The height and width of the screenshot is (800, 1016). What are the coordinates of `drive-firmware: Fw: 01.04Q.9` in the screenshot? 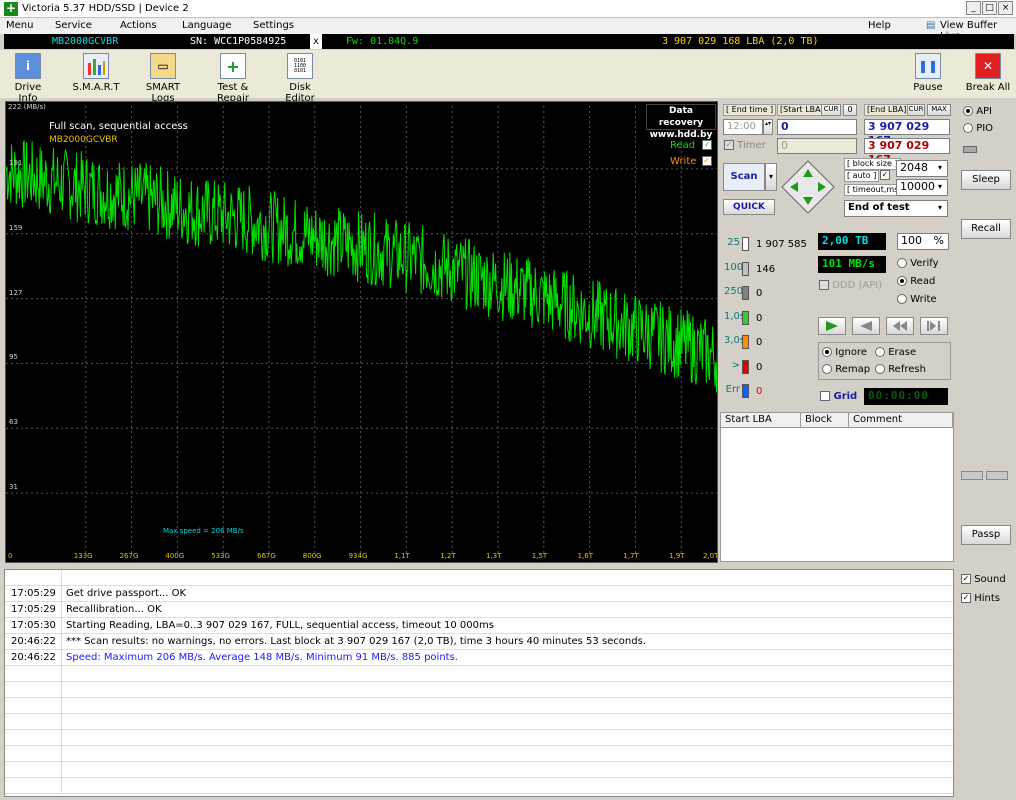 It's located at (382, 41).